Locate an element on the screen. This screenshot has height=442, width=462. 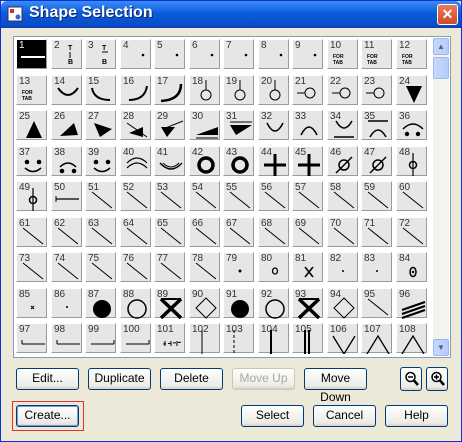
move-down-button: Move Down is located at coordinates (335, 386).